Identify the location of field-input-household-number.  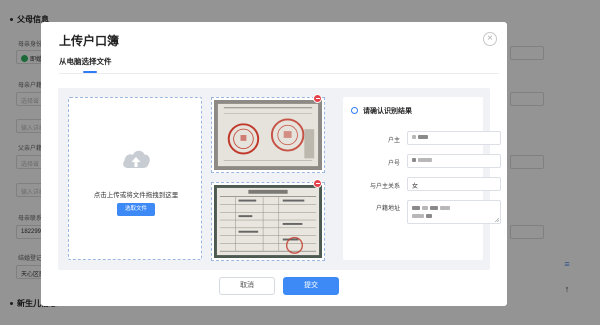
(454, 161).